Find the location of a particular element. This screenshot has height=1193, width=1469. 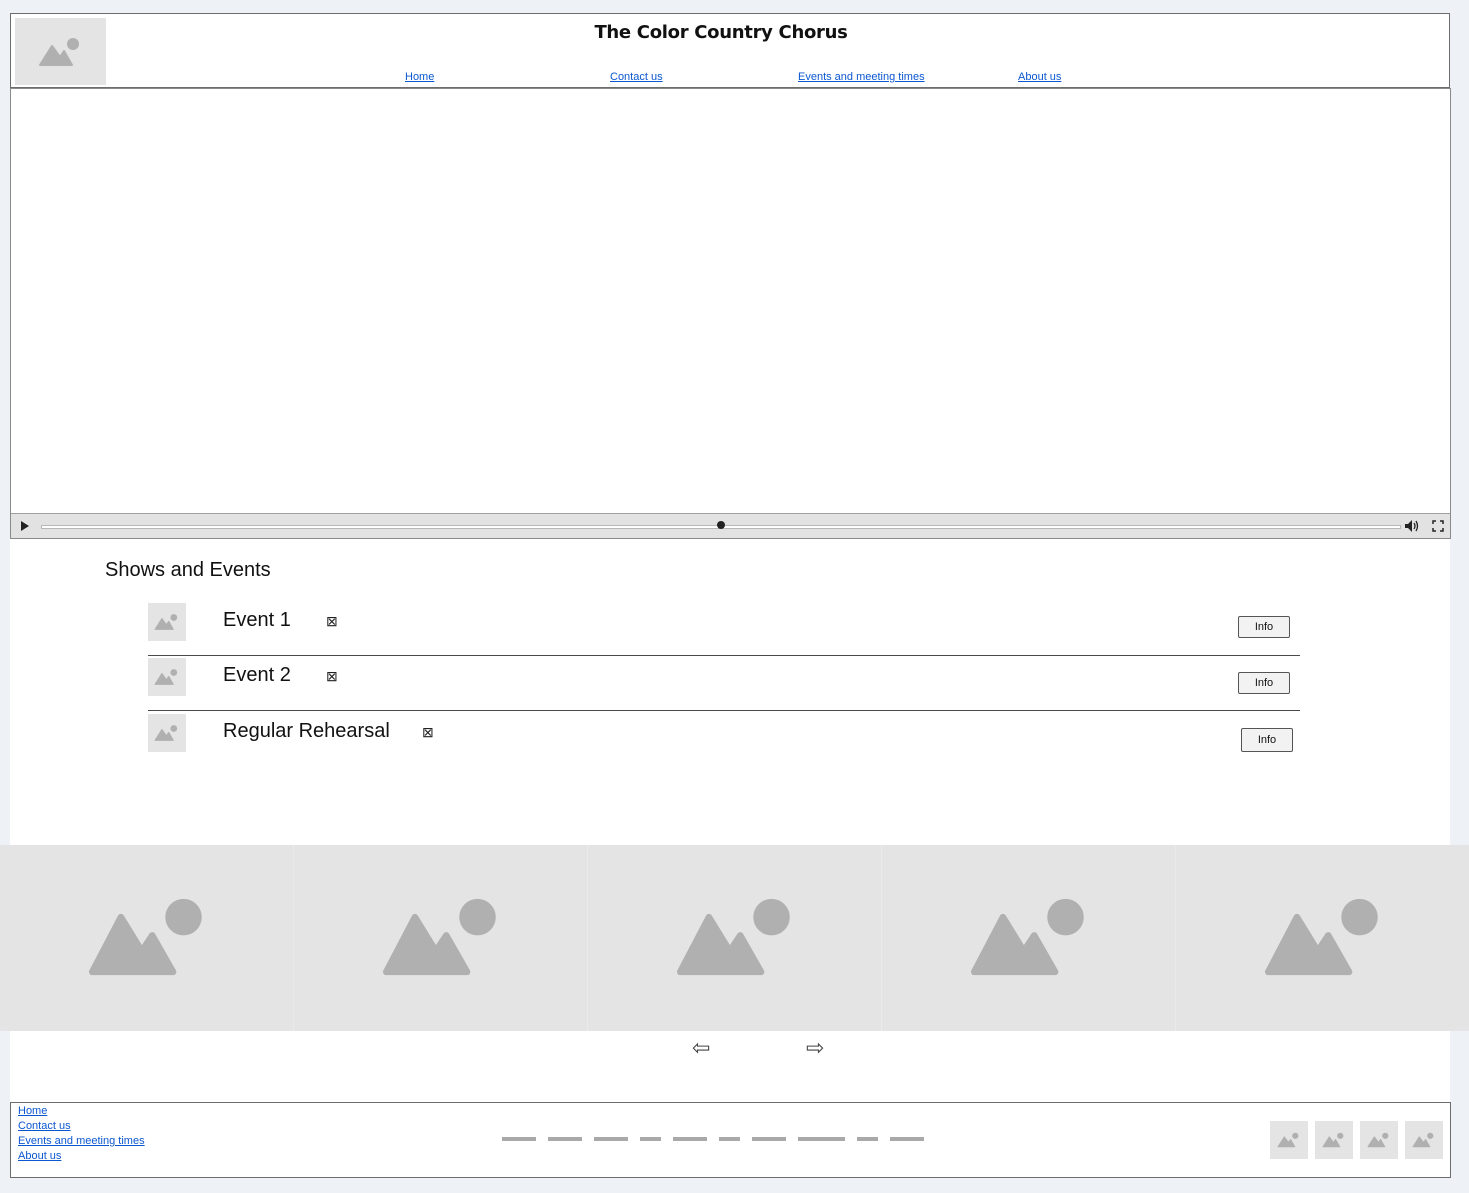

nav-about-link: About us is located at coordinates (1039, 77).